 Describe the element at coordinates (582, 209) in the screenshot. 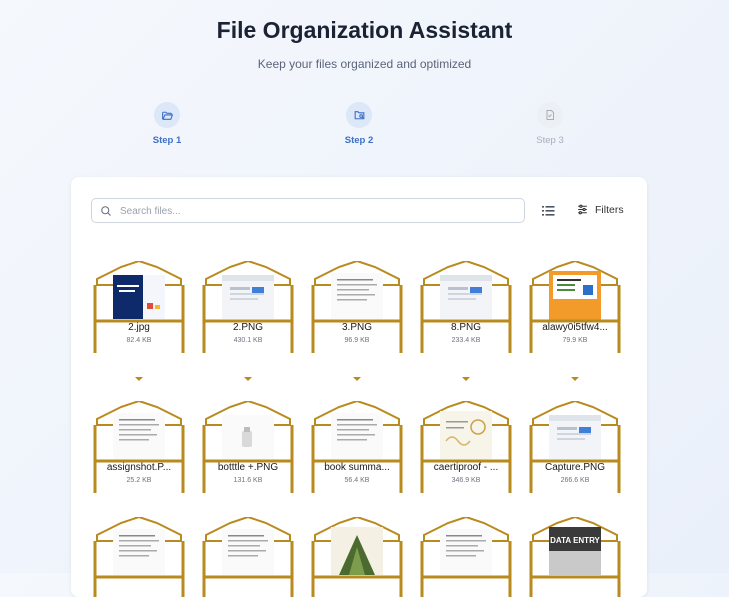

I see `sliders-icon` at that location.